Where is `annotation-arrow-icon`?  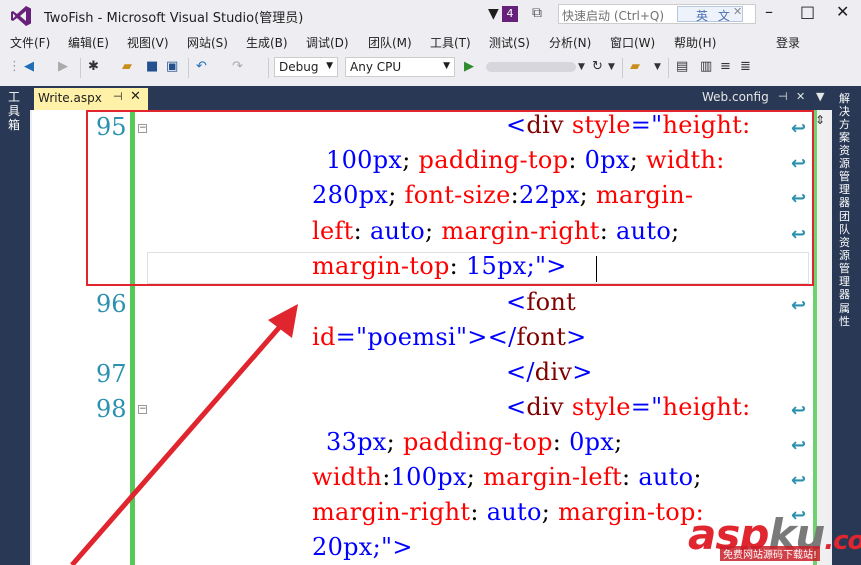 annotation-arrow-icon is located at coordinates (184, 434).